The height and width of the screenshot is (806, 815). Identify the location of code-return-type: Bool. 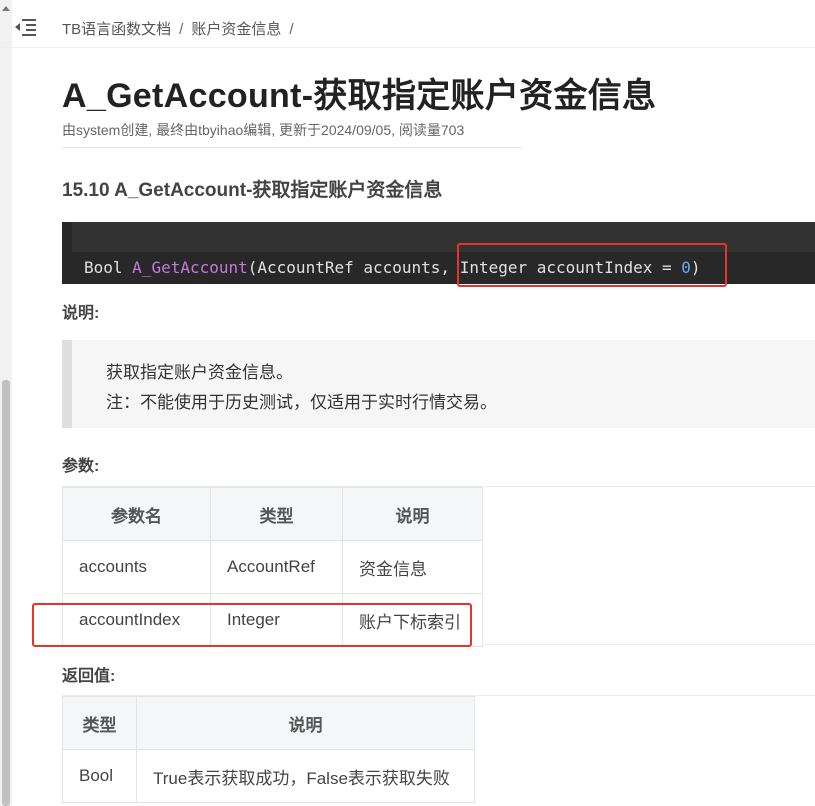
(108, 267).